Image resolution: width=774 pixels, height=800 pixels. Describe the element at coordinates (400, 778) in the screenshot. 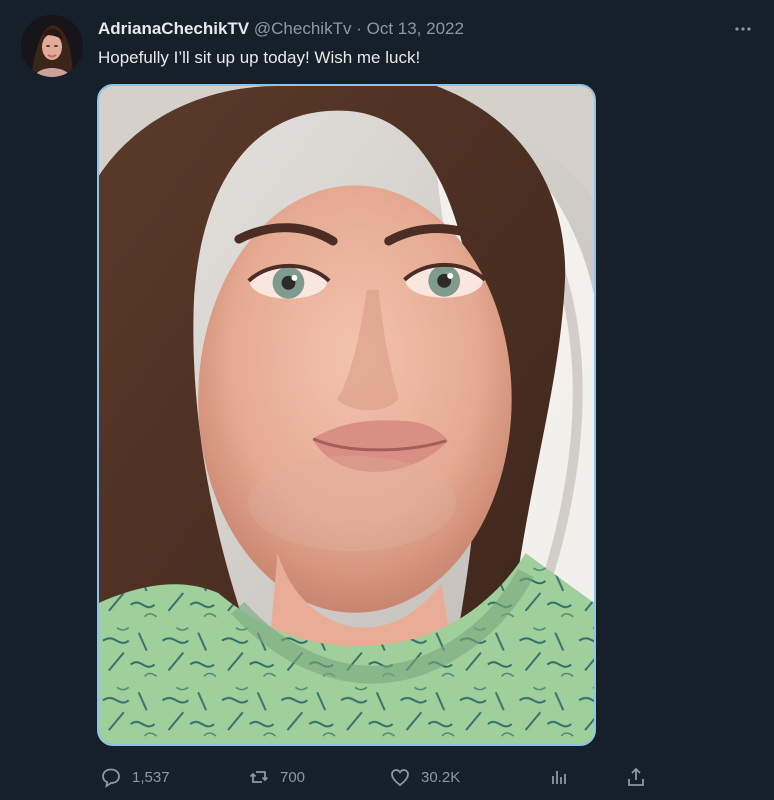

I see `heart-icon` at that location.